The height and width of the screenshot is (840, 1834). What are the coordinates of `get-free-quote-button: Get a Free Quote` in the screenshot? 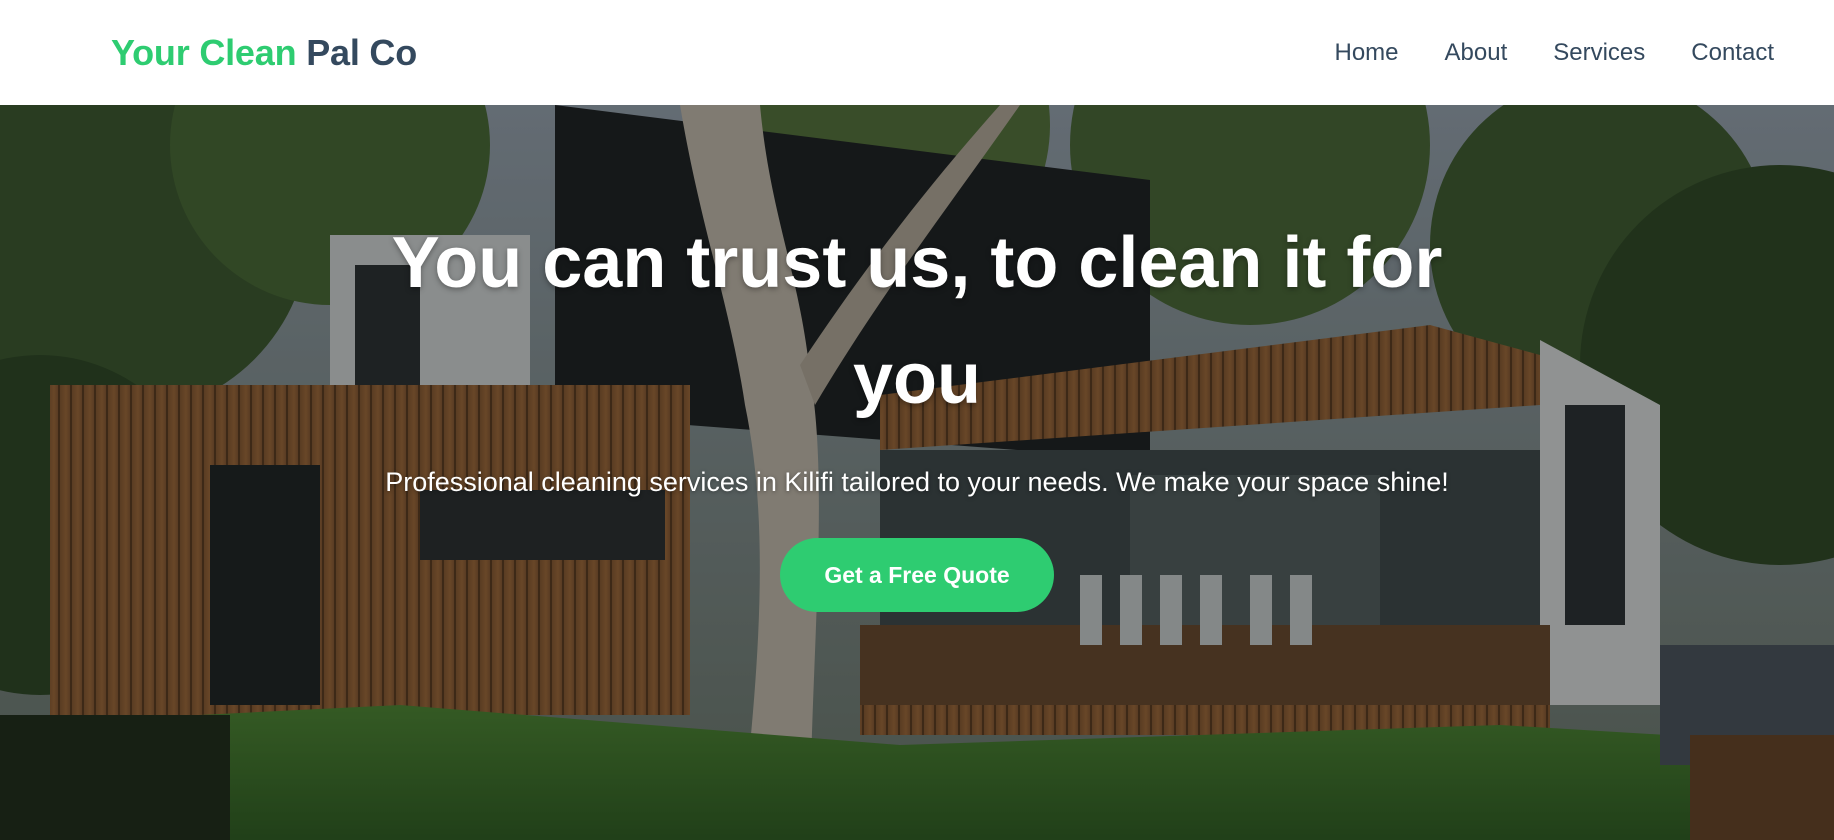 It's located at (917, 575).